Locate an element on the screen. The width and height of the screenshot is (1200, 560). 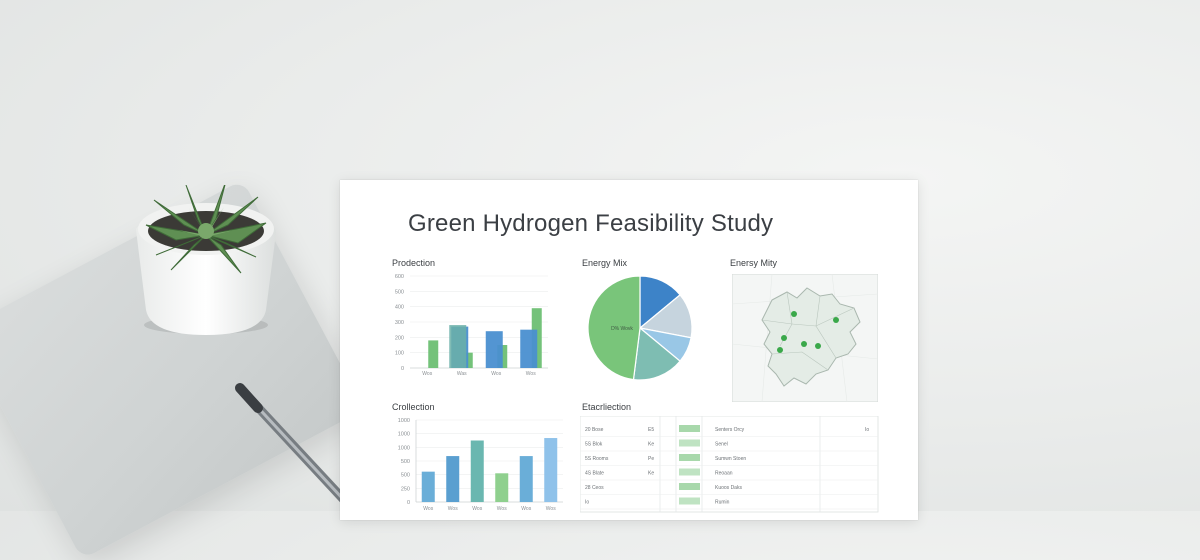
table-cell: E5 is located at coordinates (651, 430).